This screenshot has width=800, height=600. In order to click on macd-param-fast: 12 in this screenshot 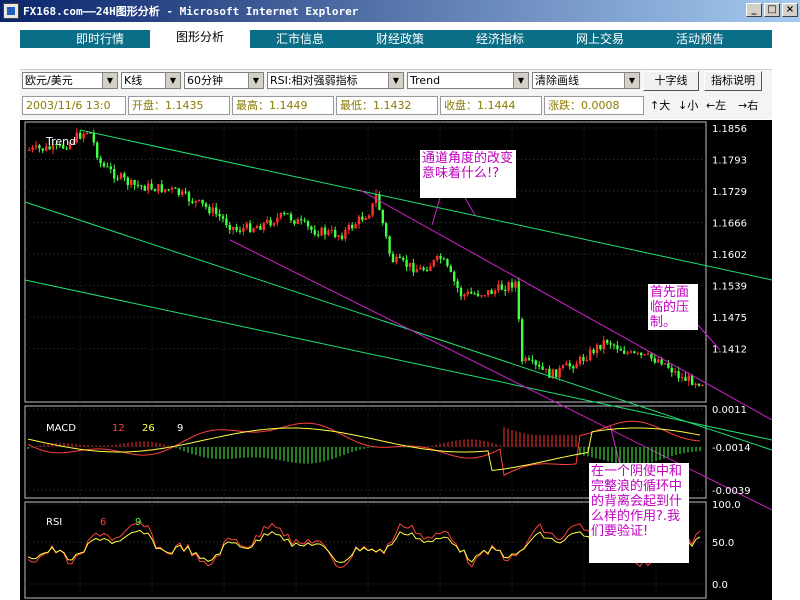, I will do `click(118, 428)`.